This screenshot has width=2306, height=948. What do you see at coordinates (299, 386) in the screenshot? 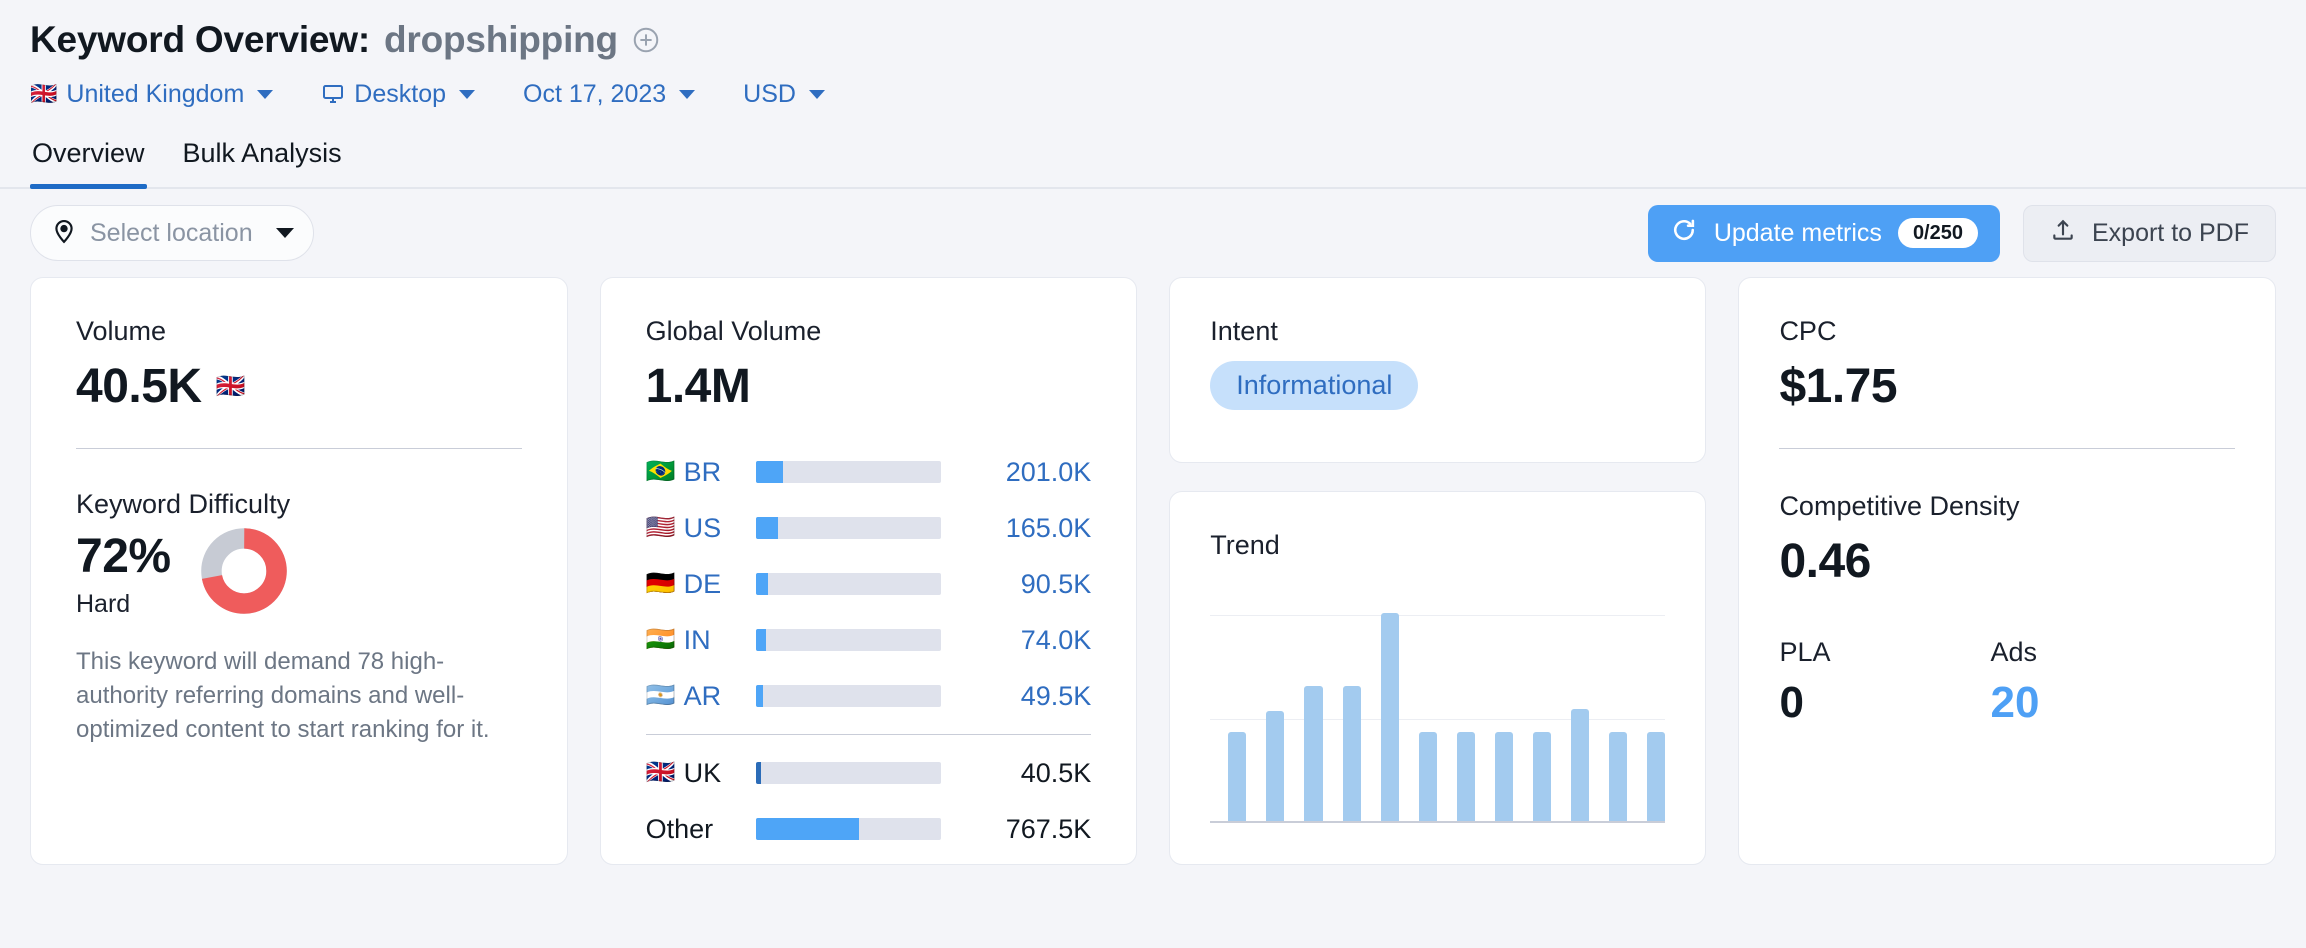
I see `volume-value-row: 40.5K 🇬🇧` at bounding box center [299, 386].